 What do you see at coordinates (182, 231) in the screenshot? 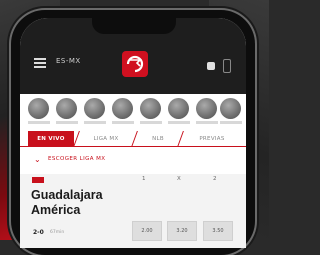
I see `odds-button-draw: 3.20` at bounding box center [182, 231].